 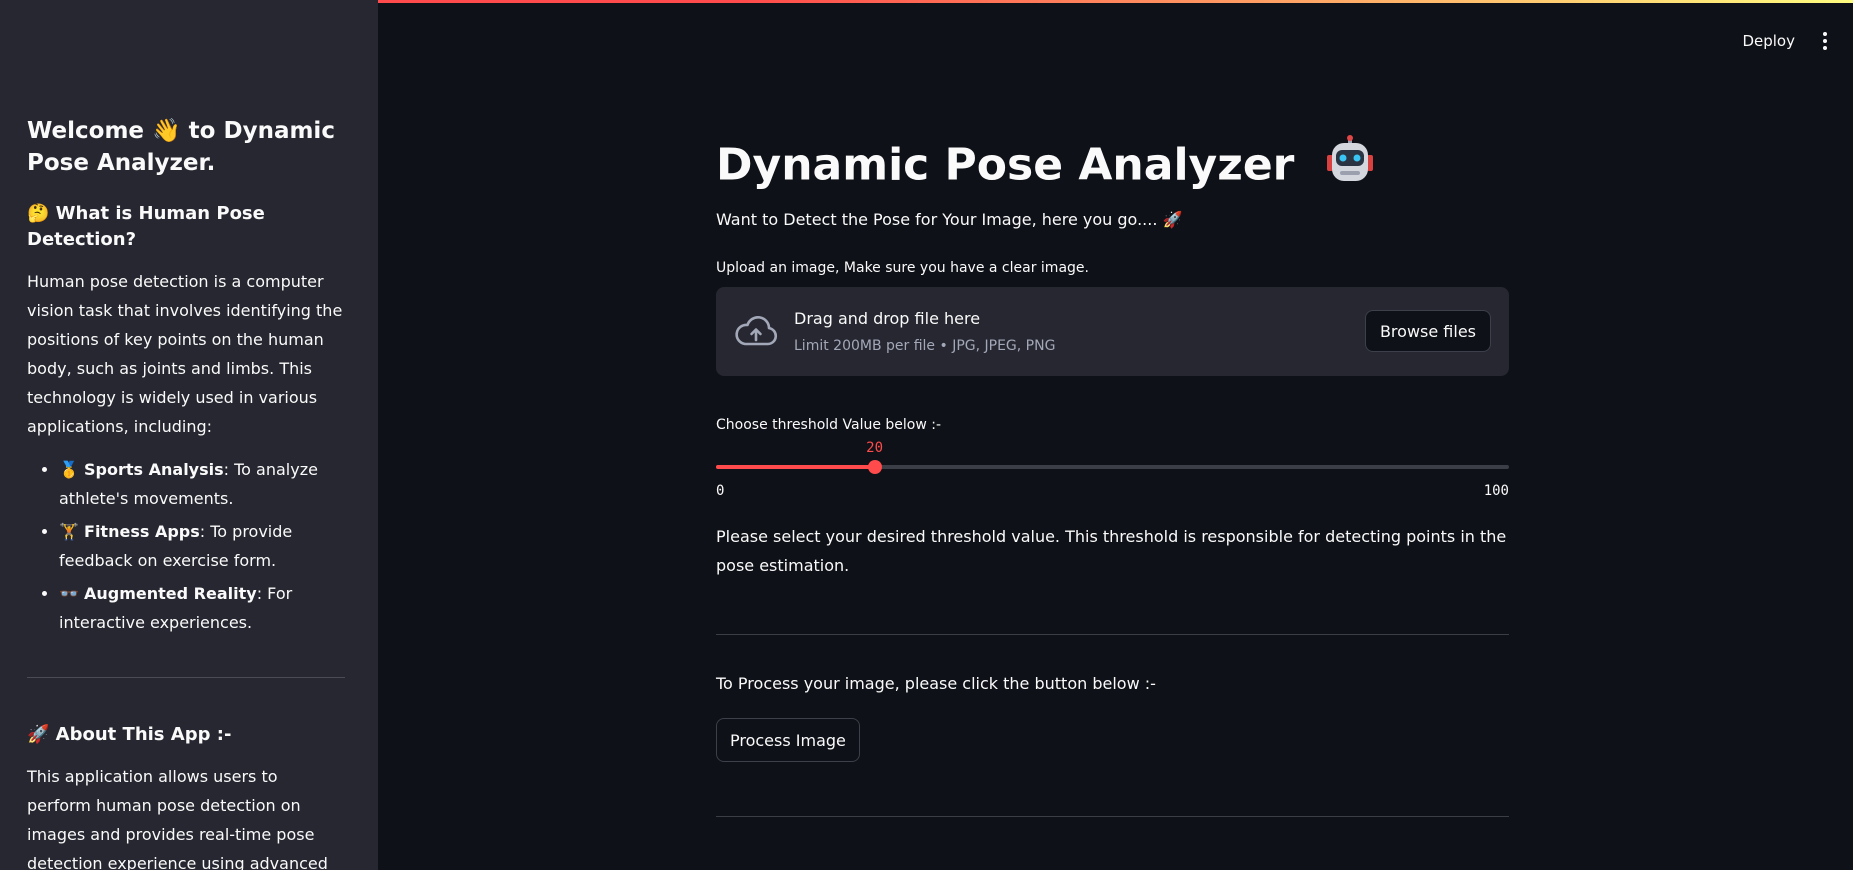 I want to click on sidebar-heading-pose-detection: 🤔 What is Human Pose Detection?, so click(x=146, y=226).